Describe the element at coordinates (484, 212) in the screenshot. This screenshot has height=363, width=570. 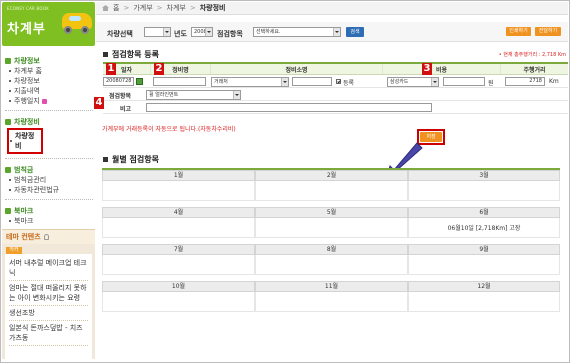
I see `month-header: 6월` at that location.